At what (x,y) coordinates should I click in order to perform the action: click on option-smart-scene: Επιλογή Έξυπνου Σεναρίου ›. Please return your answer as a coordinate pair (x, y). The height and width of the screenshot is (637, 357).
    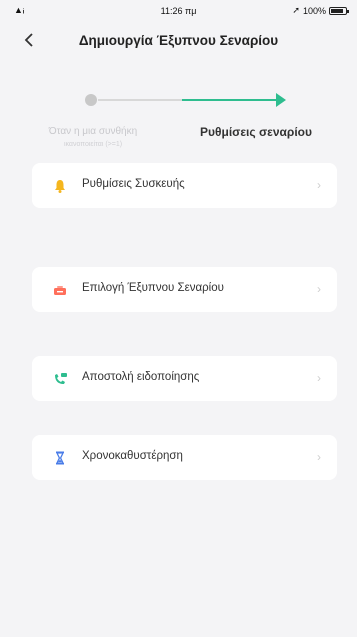
    Looking at the image, I should click on (184, 289).